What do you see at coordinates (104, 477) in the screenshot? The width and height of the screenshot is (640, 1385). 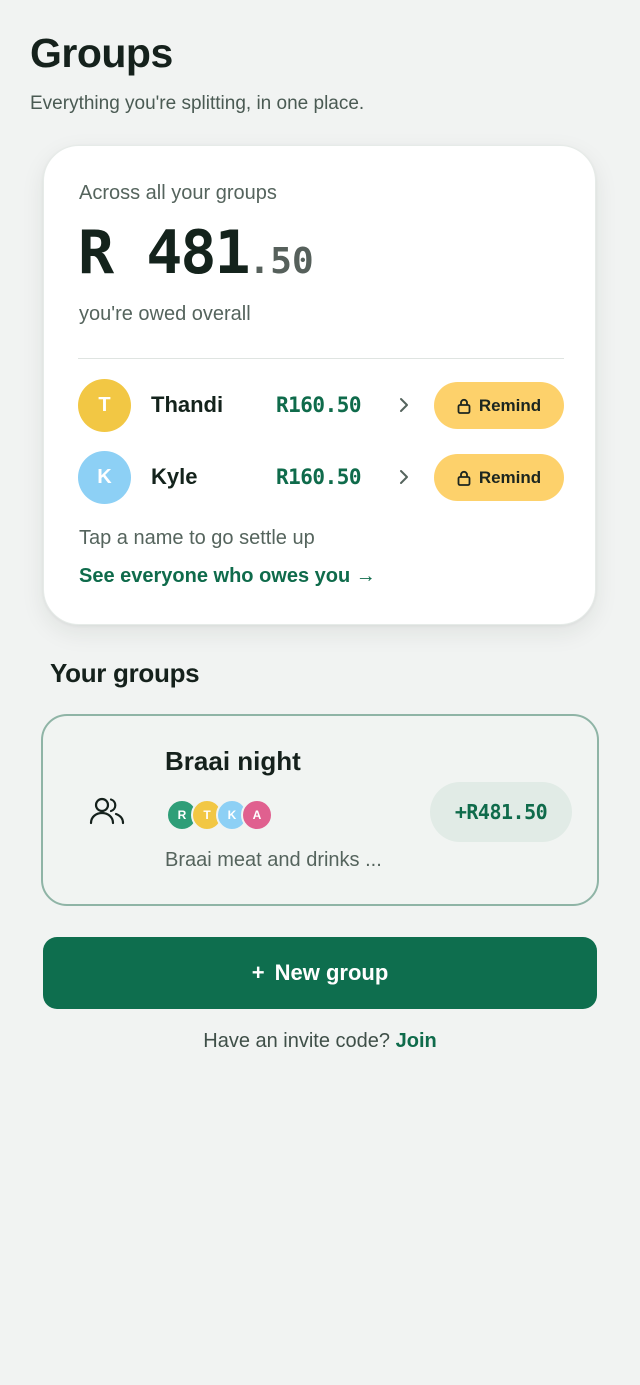 I see `avatar: K` at bounding box center [104, 477].